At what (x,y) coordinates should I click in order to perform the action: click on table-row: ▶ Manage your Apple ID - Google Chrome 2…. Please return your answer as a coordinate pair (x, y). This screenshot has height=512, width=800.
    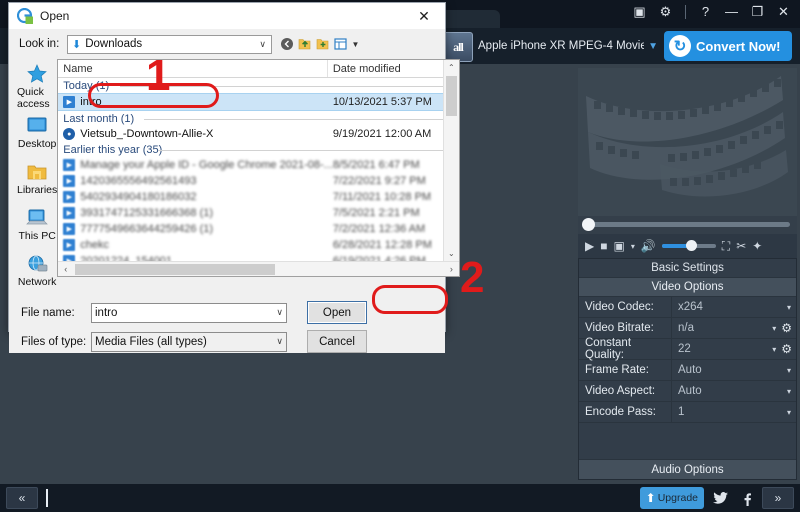
    Looking at the image, I should click on (258, 165).